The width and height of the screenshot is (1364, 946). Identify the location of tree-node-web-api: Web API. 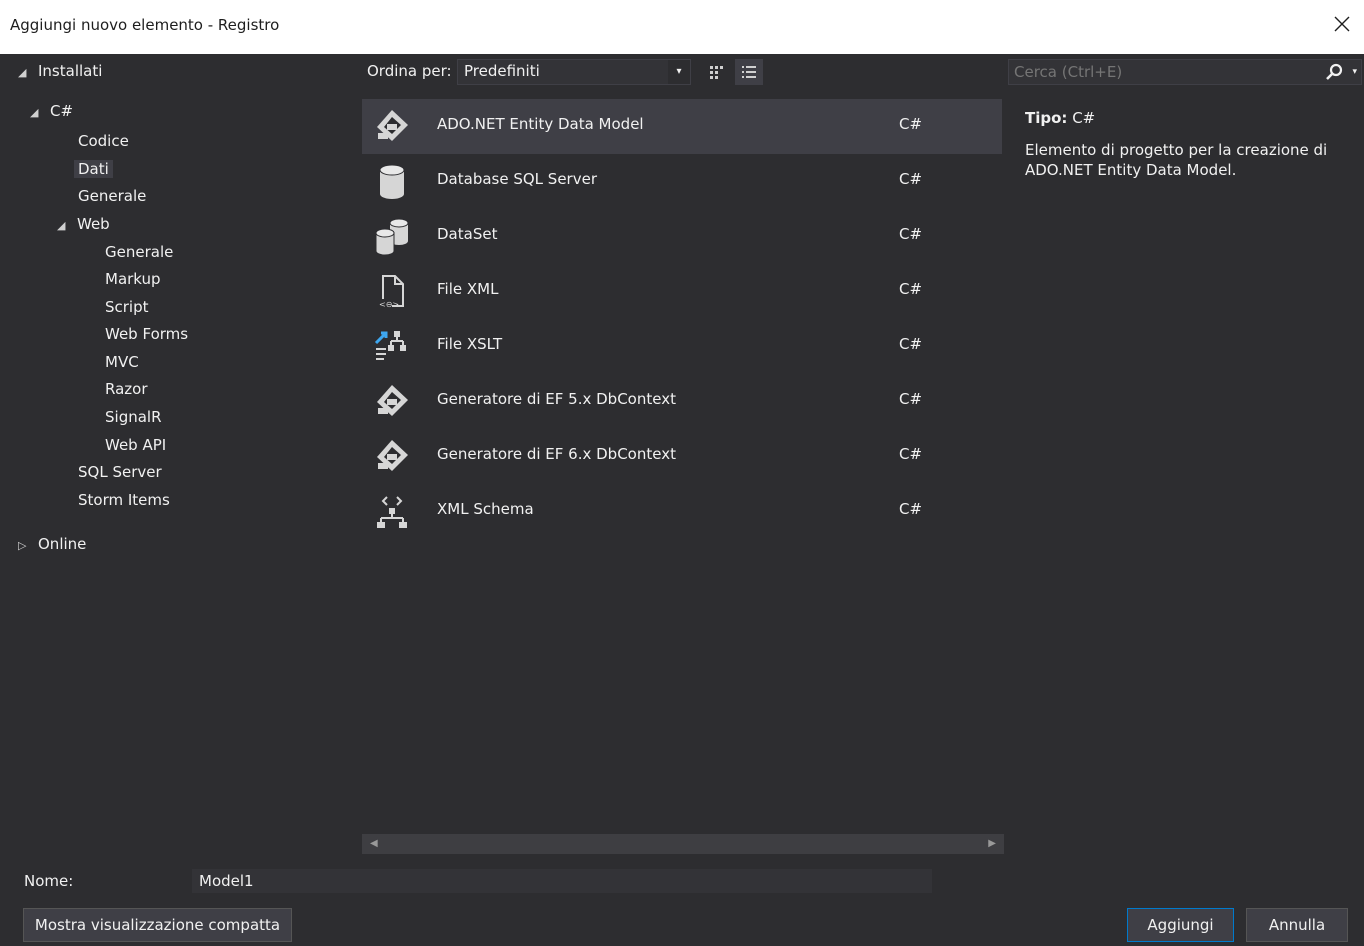
(135, 445).